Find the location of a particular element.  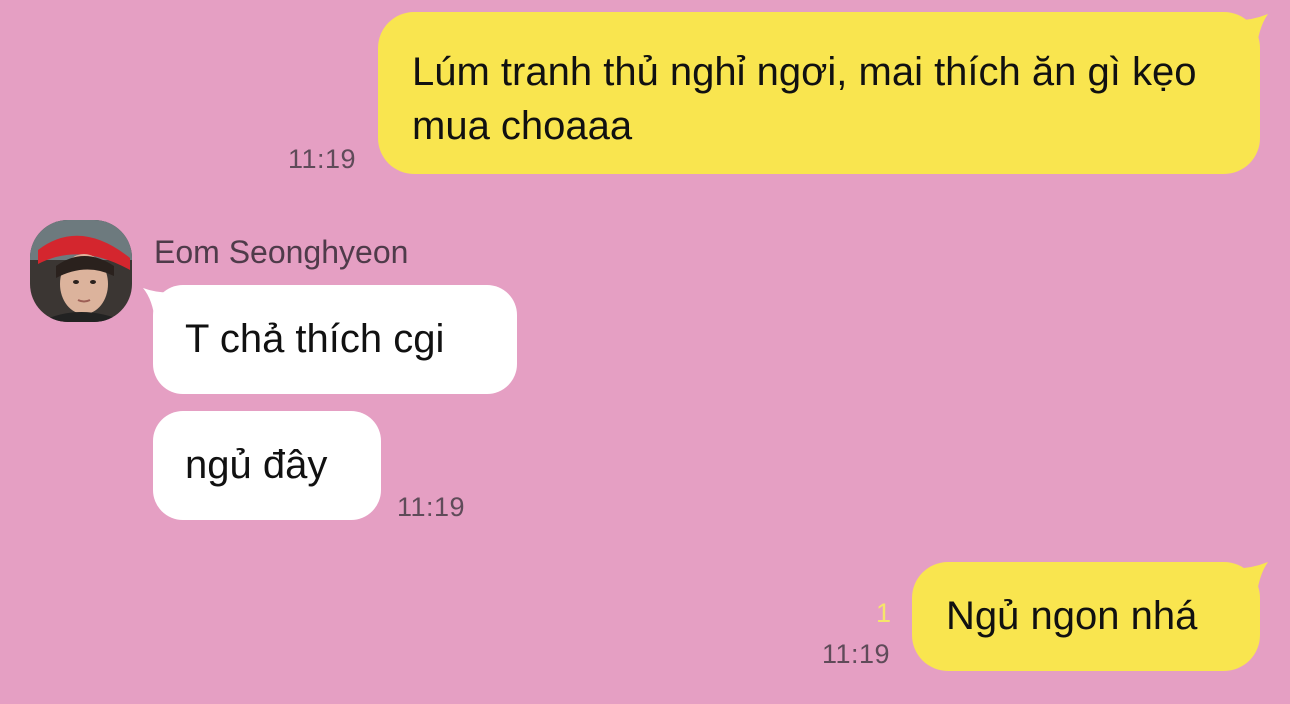

message-bubble: Ngủ ngon nhá is located at coordinates (1086, 616).